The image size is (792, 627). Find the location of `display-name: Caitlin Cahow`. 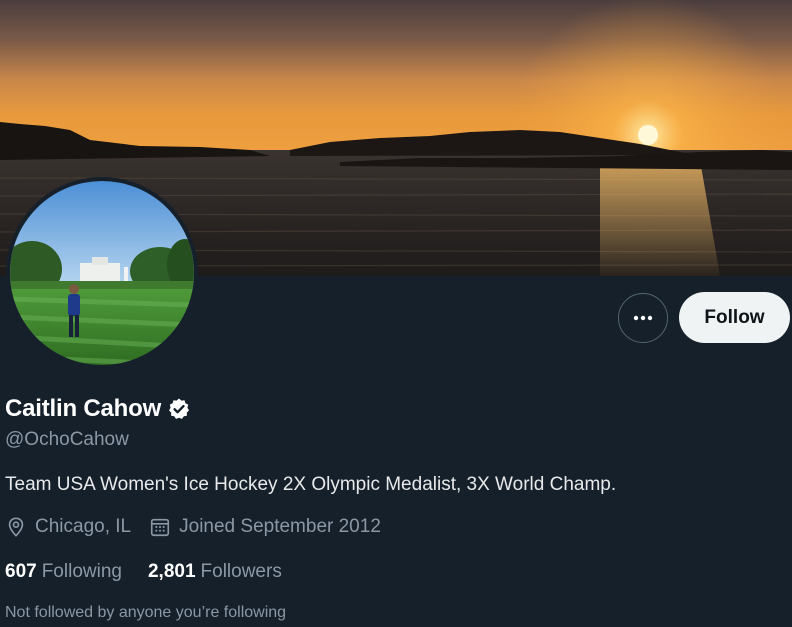

display-name: Caitlin Cahow is located at coordinates (83, 408).